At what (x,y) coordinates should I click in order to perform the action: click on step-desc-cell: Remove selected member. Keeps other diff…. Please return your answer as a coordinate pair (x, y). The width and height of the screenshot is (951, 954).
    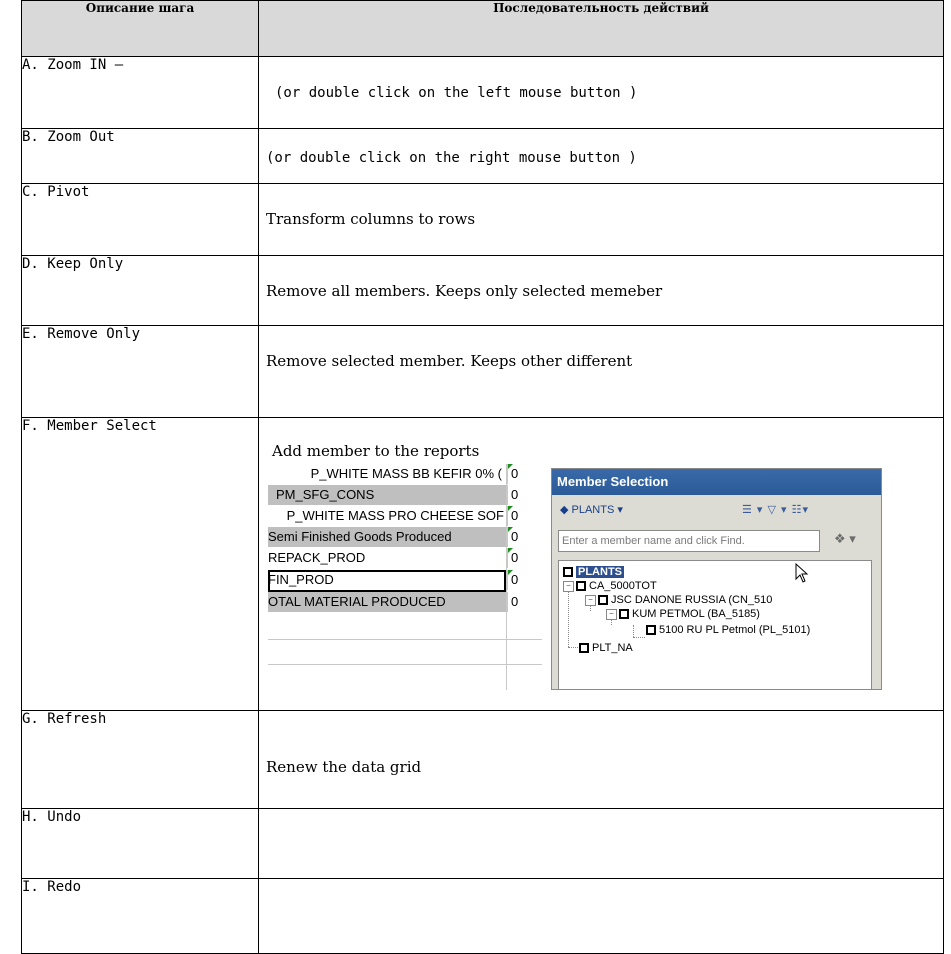
    Looking at the image, I should click on (601, 371).